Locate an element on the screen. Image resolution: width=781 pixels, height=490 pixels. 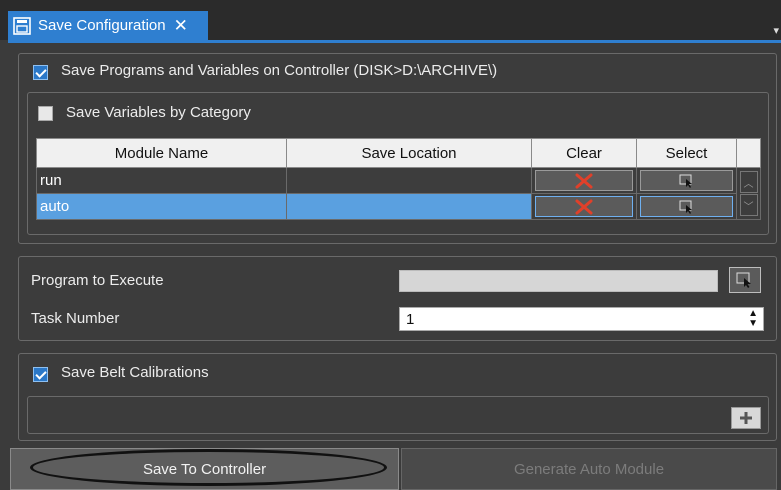
module-name-cell: auto is located at coordinates (161, 206).